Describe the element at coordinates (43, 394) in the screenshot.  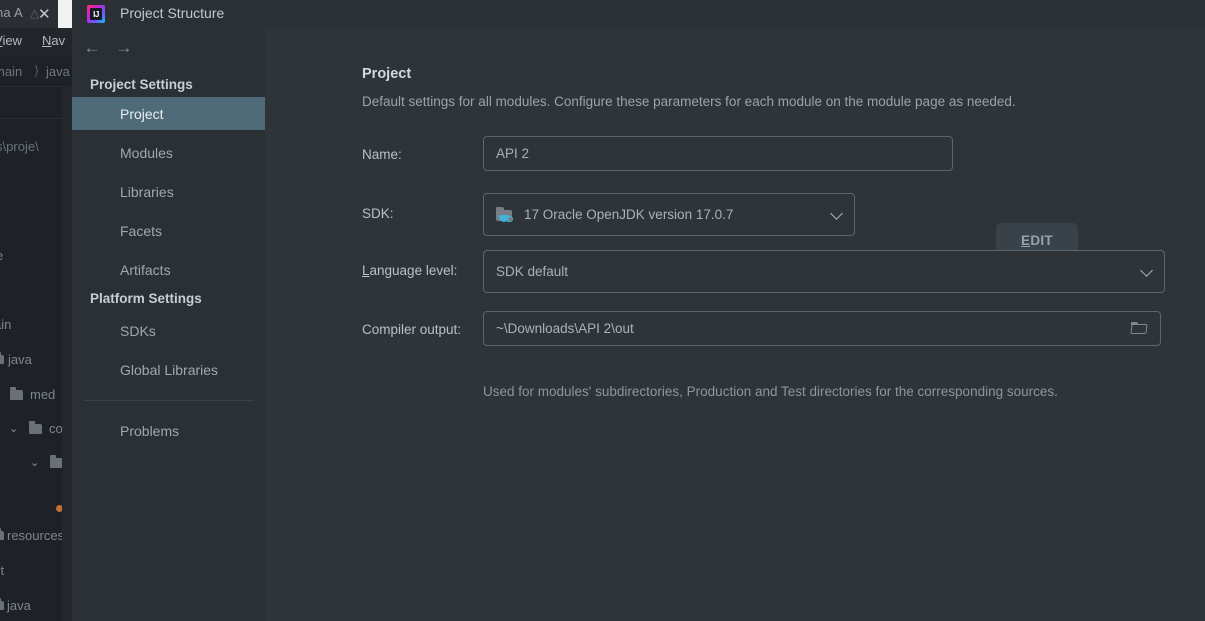
I see `tree-item-label: med` at that location.